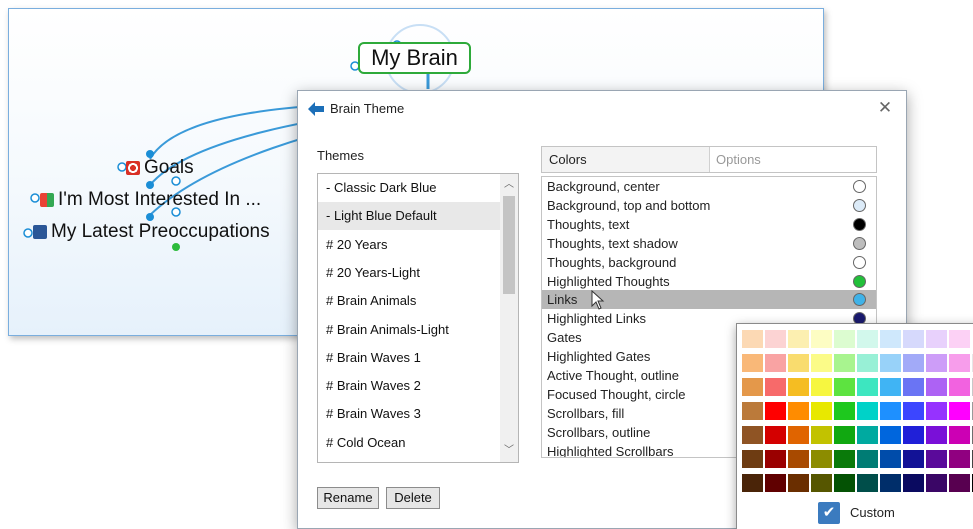 This screenshot has height=529, width=973. I want to click on theme-list-item: # Brain Waves 3, so click(409, 414).